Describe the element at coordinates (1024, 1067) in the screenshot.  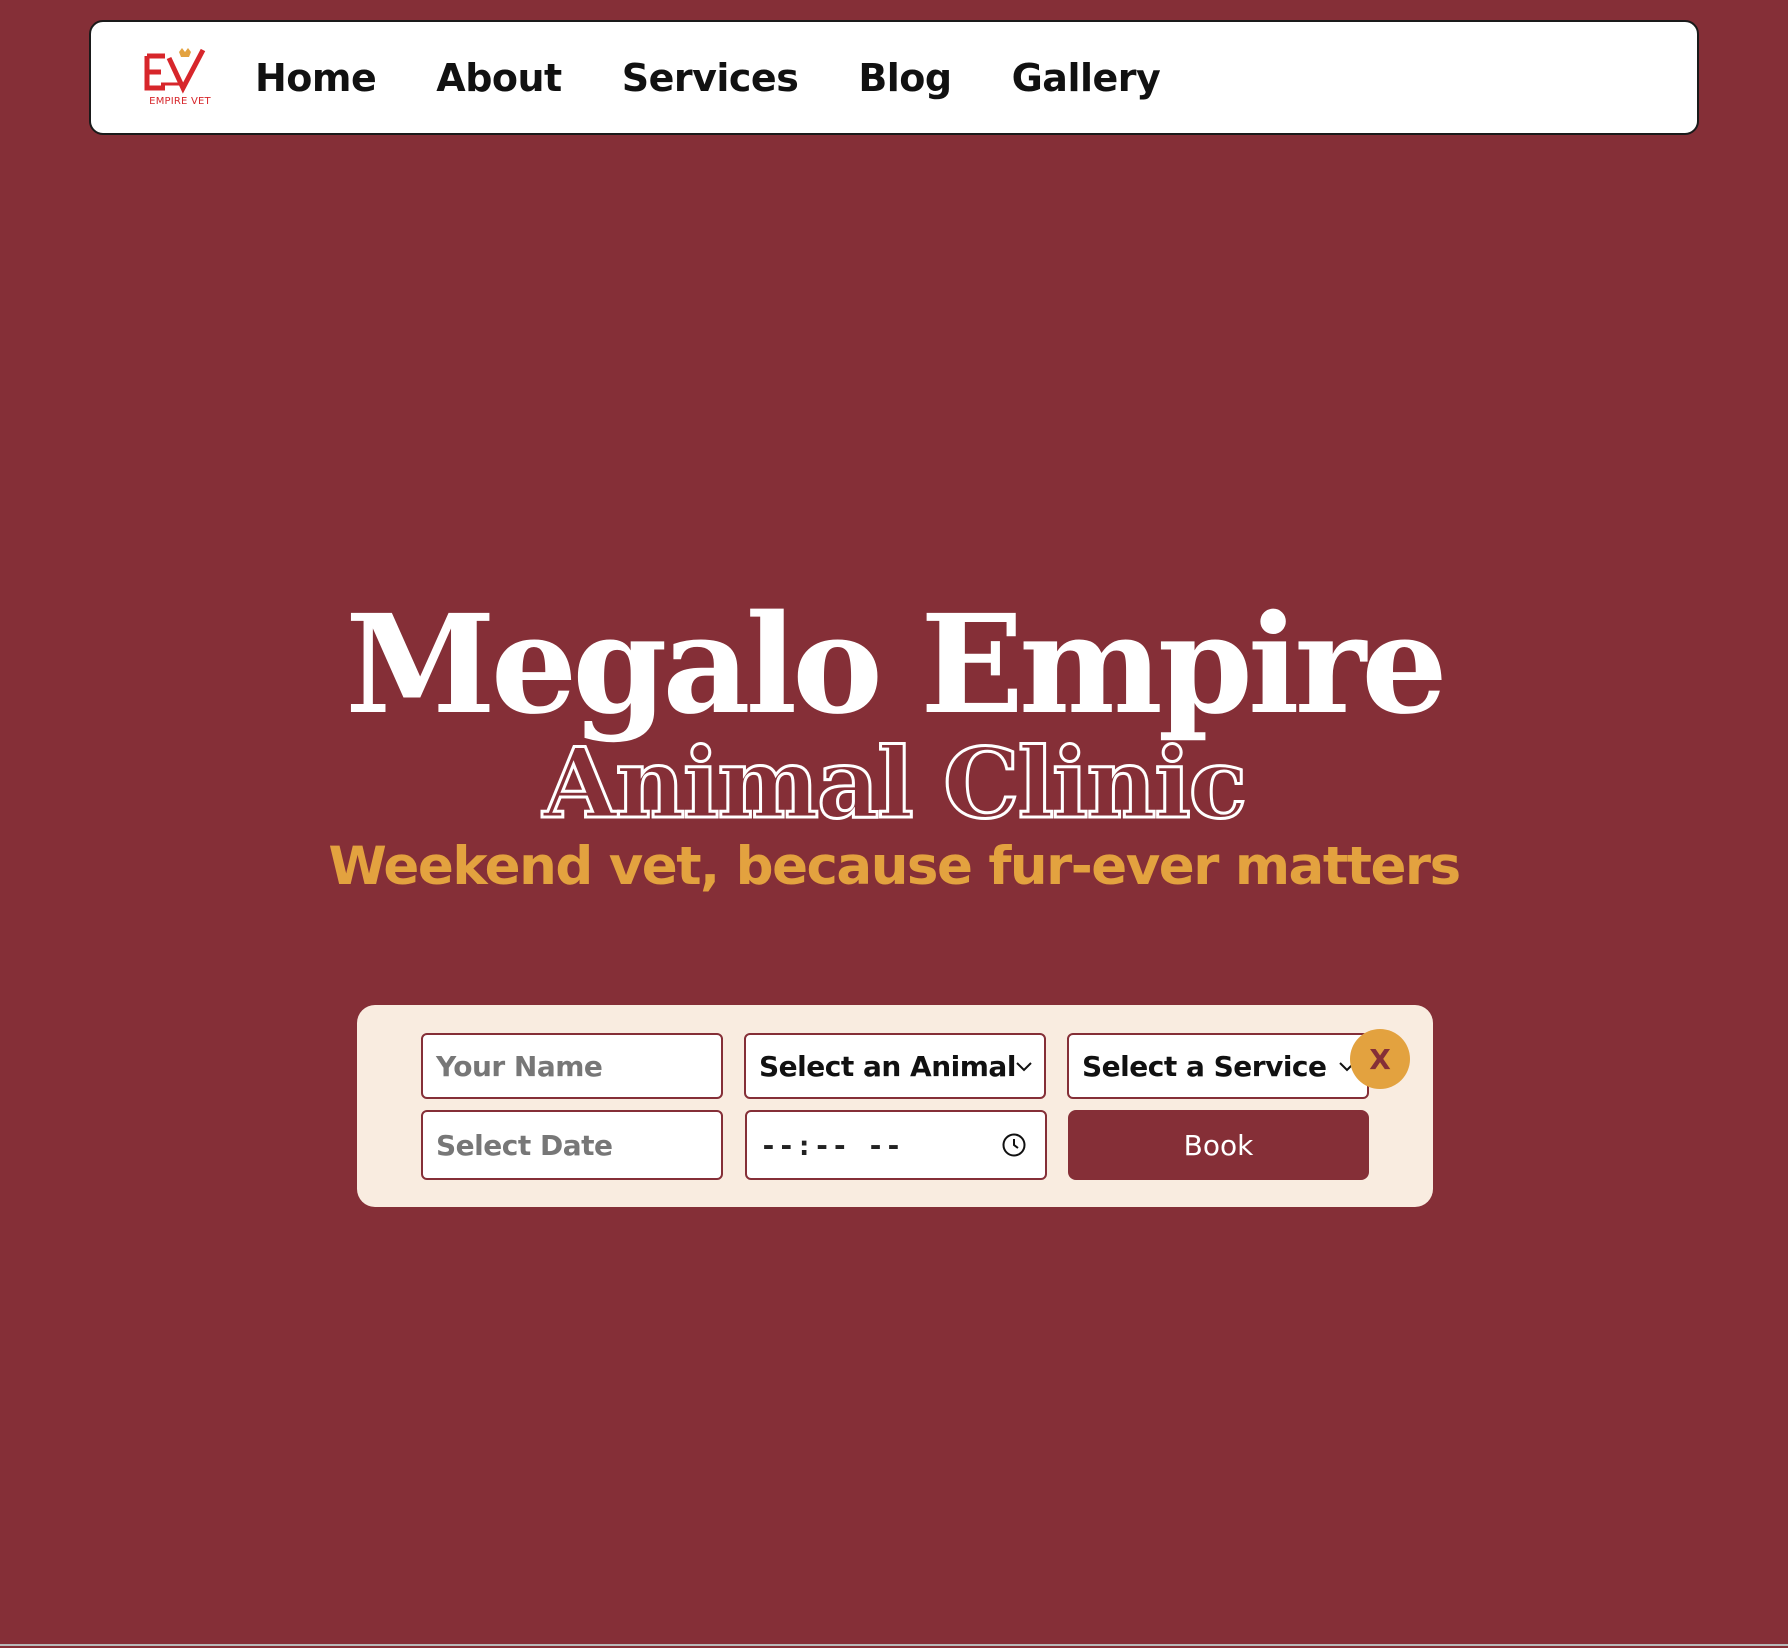
I see `chevron-down-icon` at that location.